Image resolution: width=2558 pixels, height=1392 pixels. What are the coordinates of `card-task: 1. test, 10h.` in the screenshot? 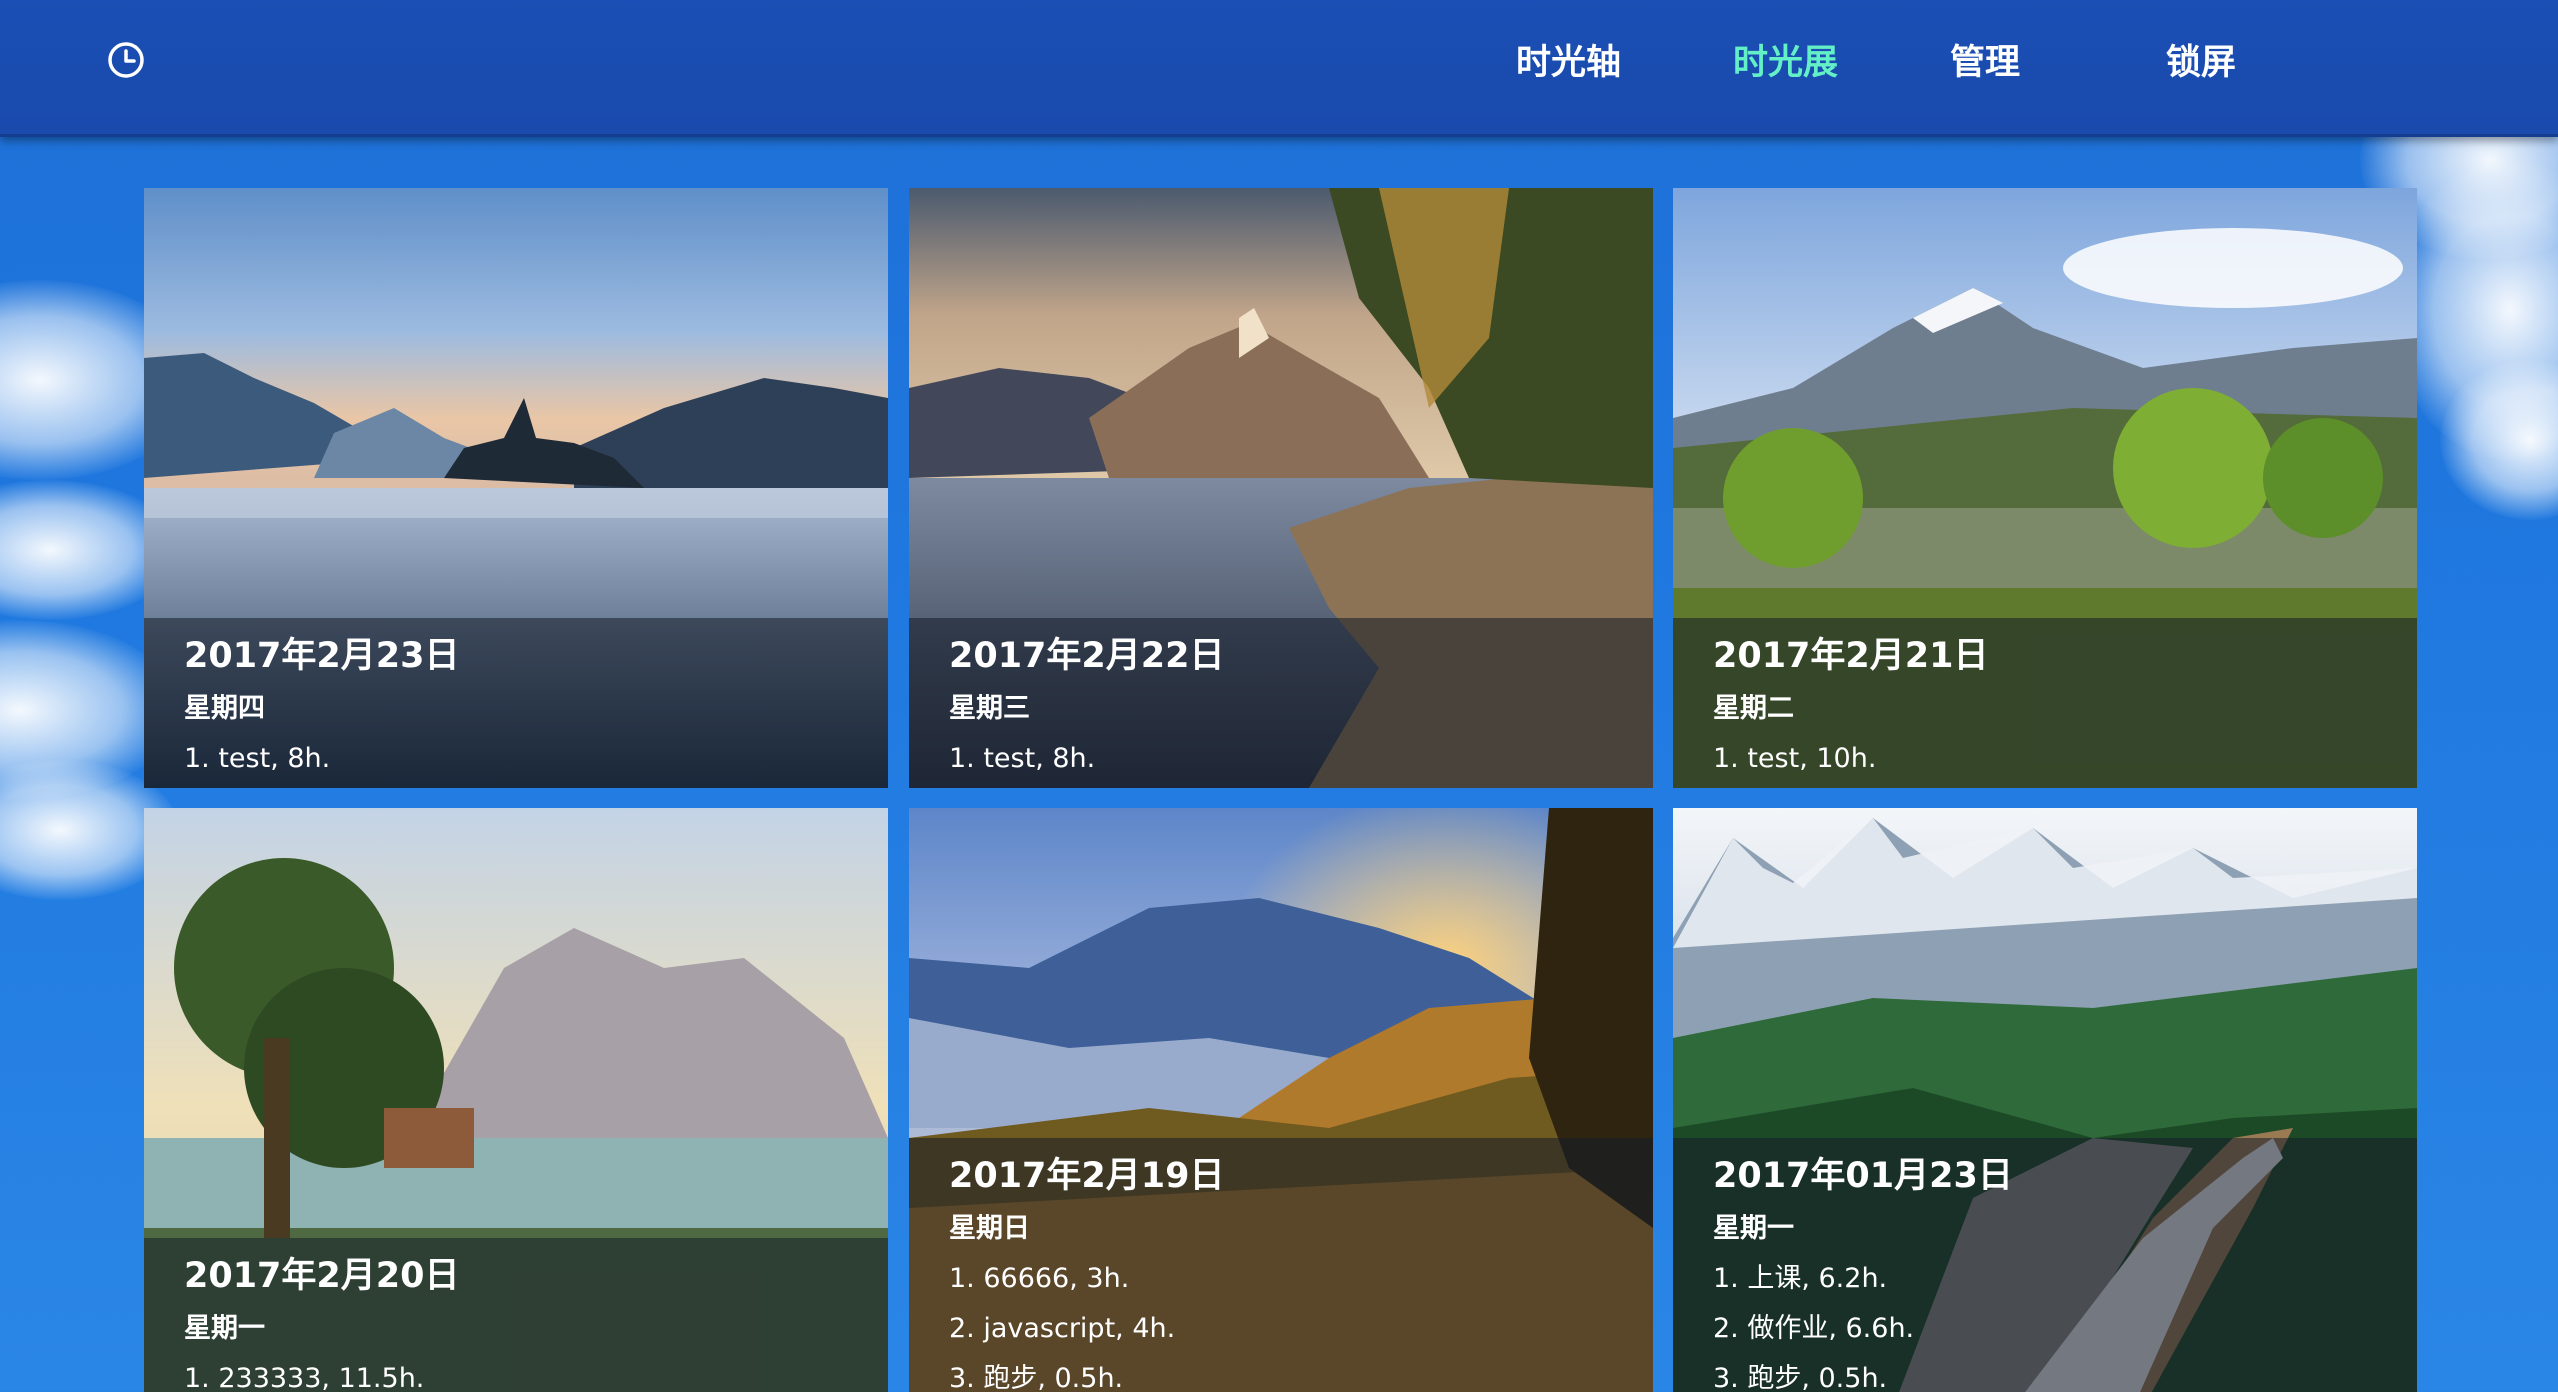 It's located at (1795, 758).